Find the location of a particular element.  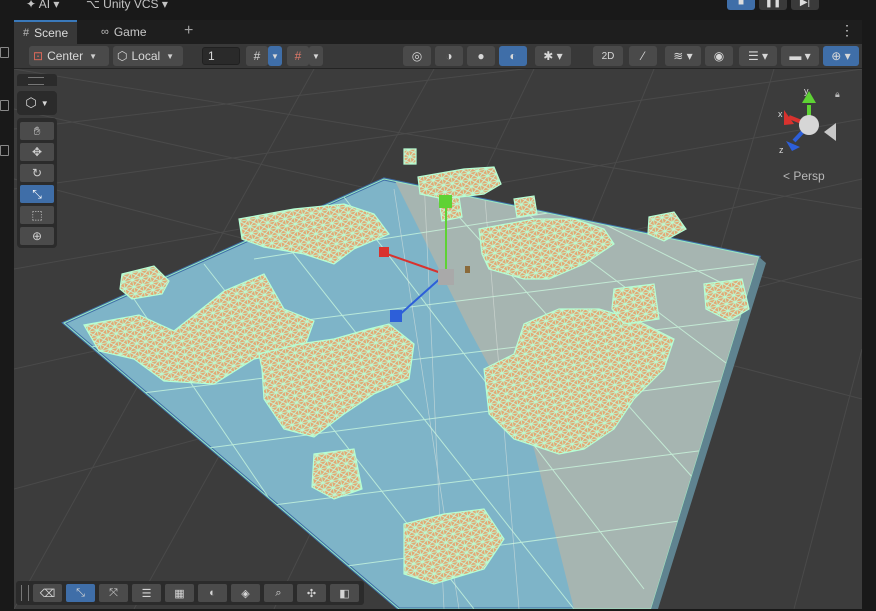

camera-dropdown: ▬ ▾ is located at coordinates (800, 56).